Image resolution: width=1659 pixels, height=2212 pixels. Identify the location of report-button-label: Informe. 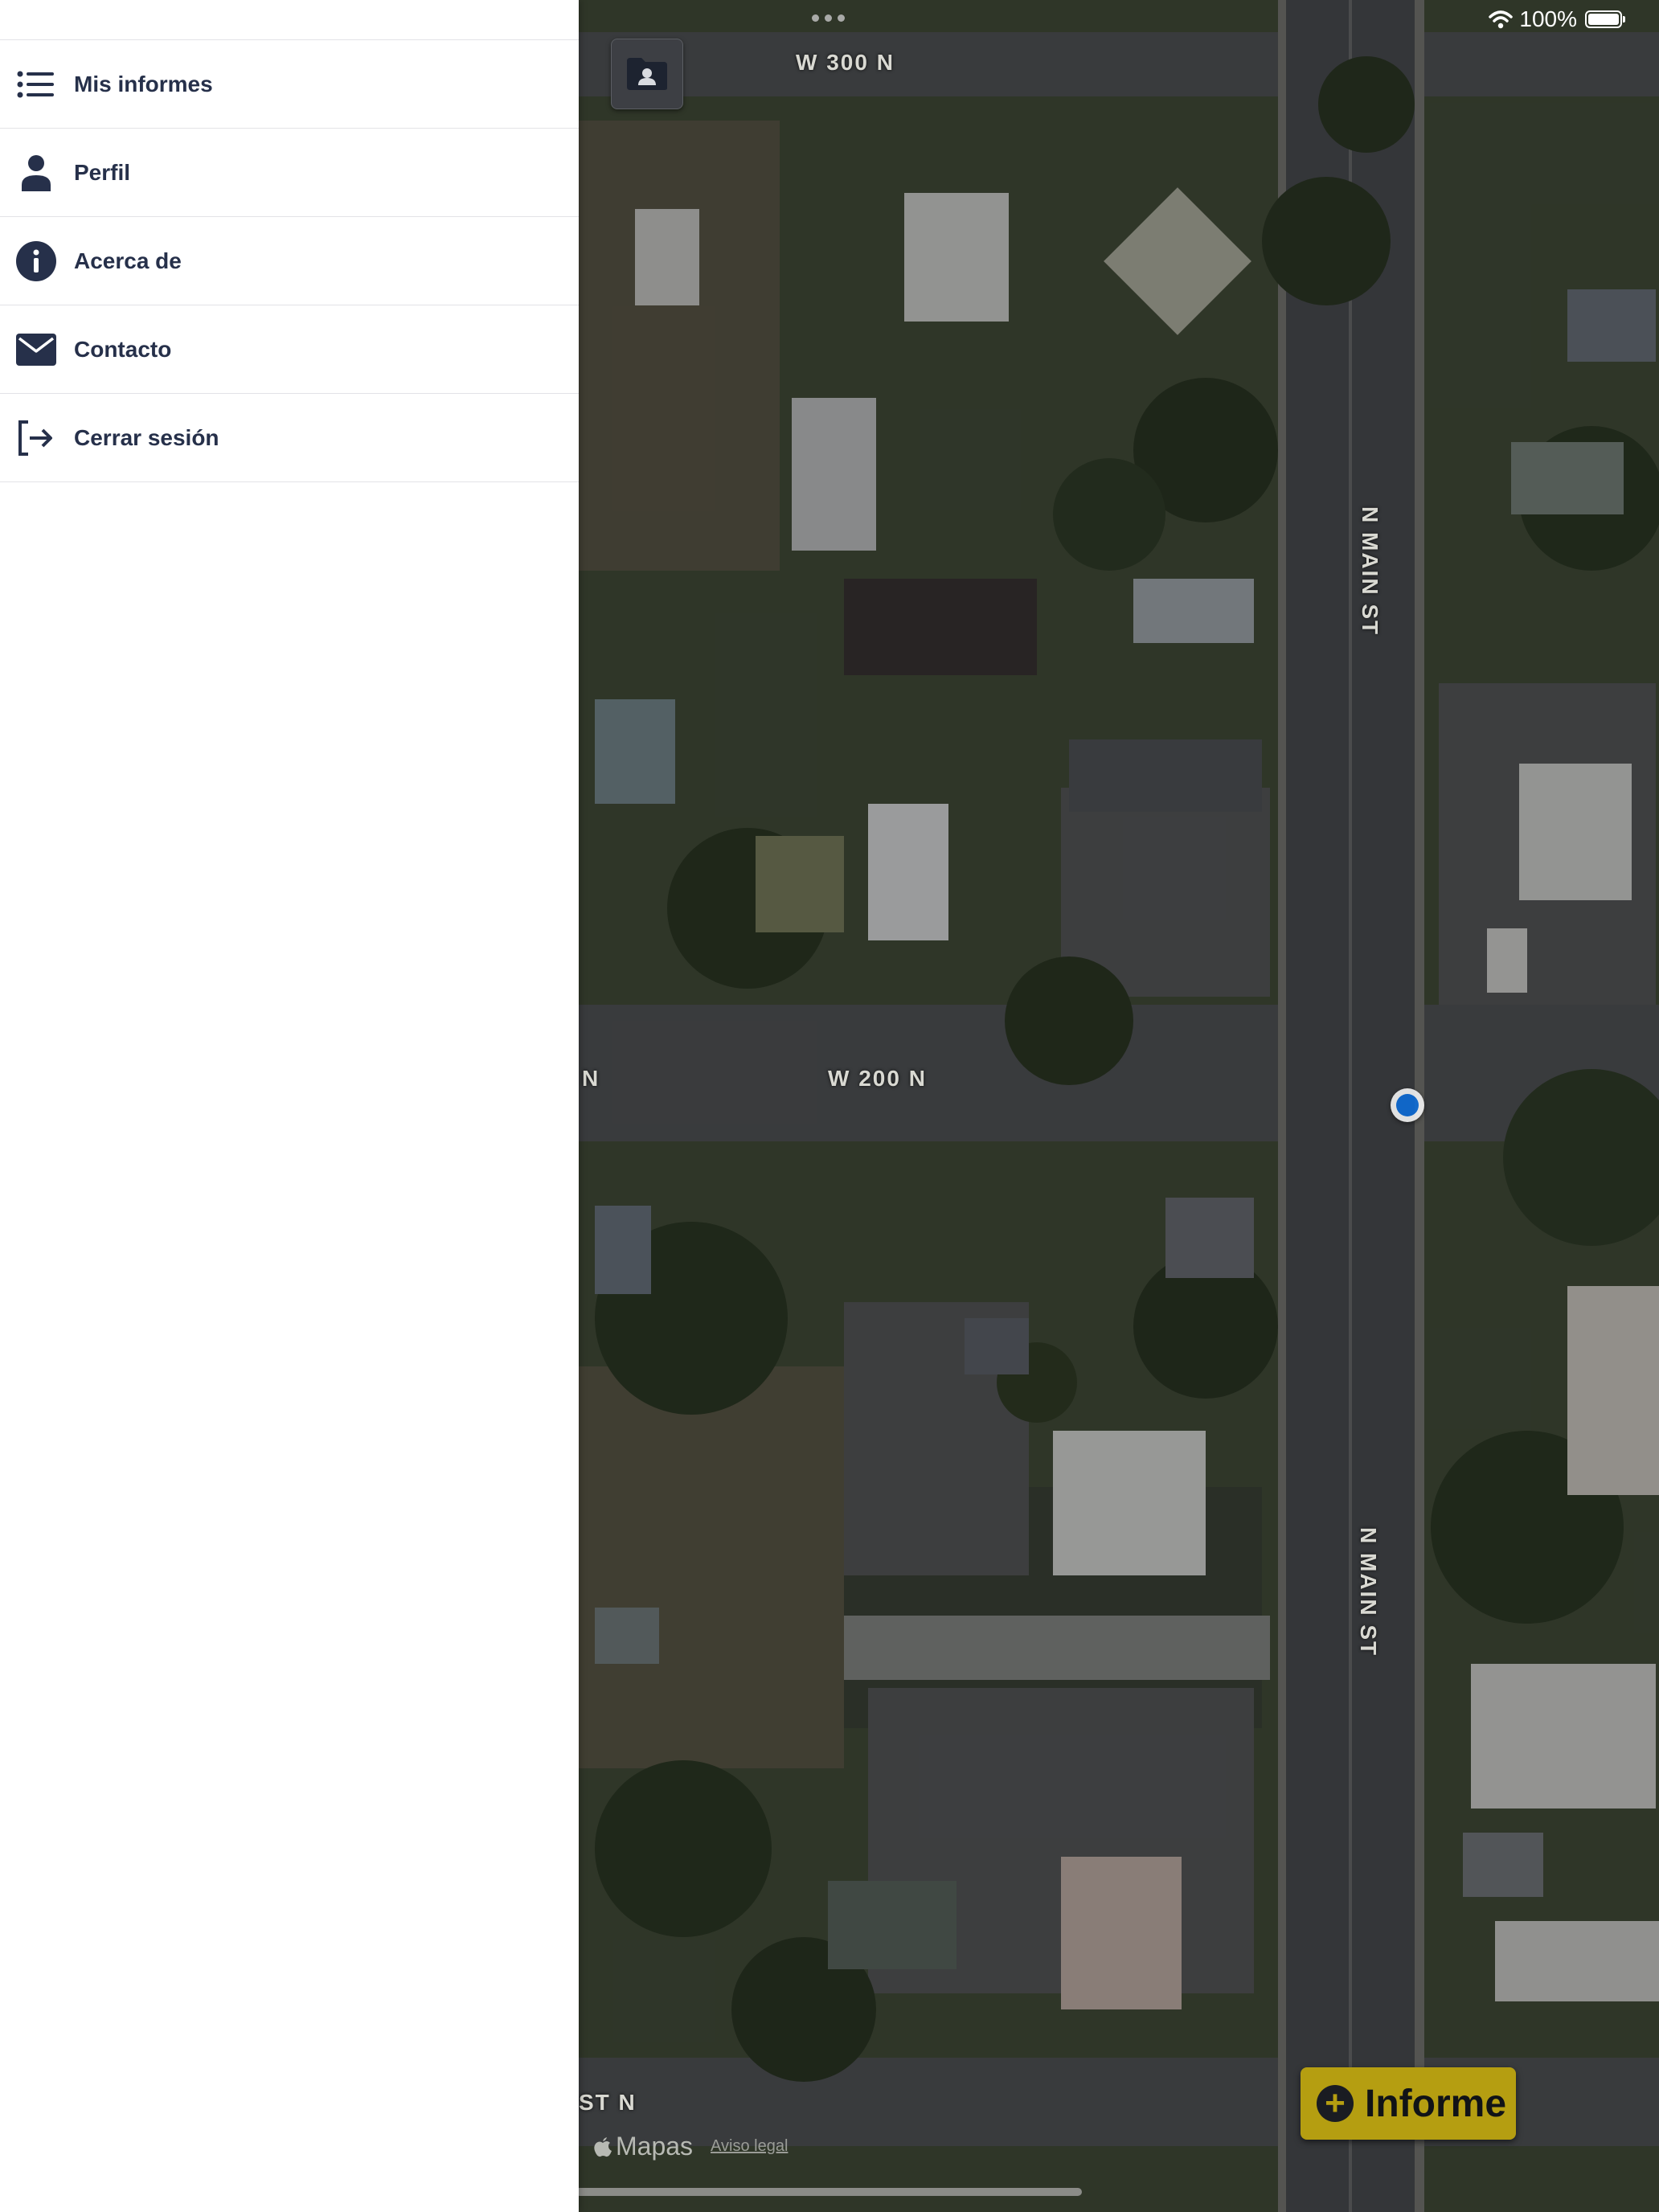
(1436, 2103).